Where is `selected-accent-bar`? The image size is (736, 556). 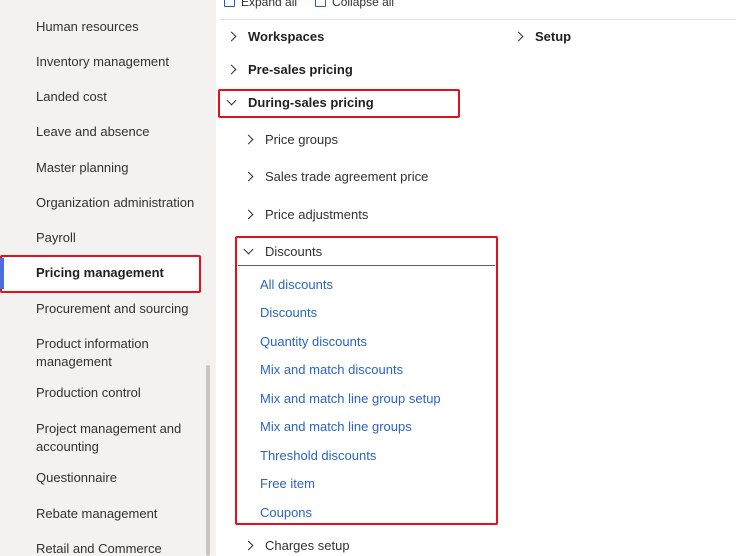 selected-accent-bar is located at coordinates (2, 273).